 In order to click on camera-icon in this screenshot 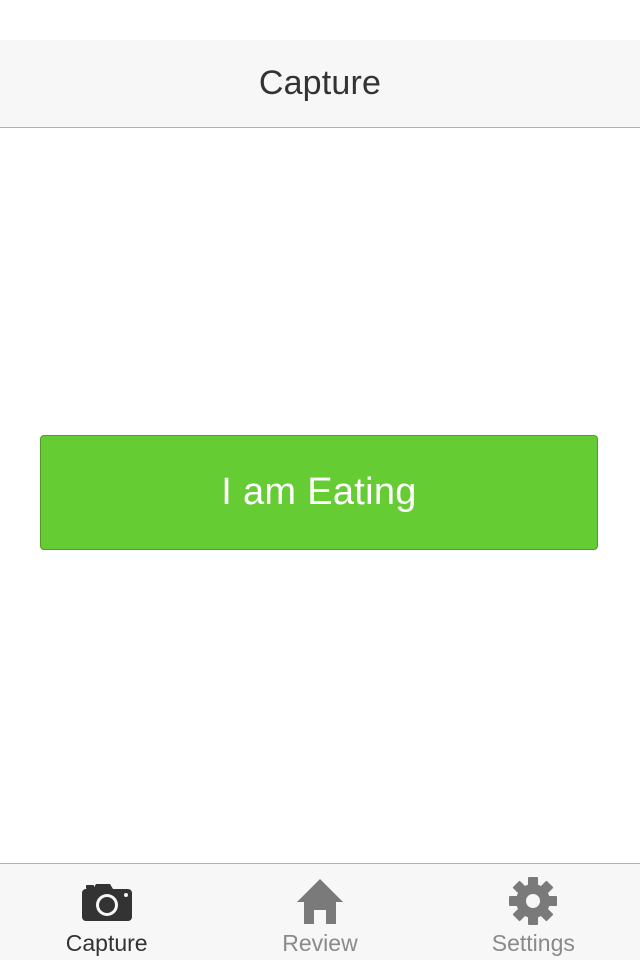, I will do `click(107, 901)`.